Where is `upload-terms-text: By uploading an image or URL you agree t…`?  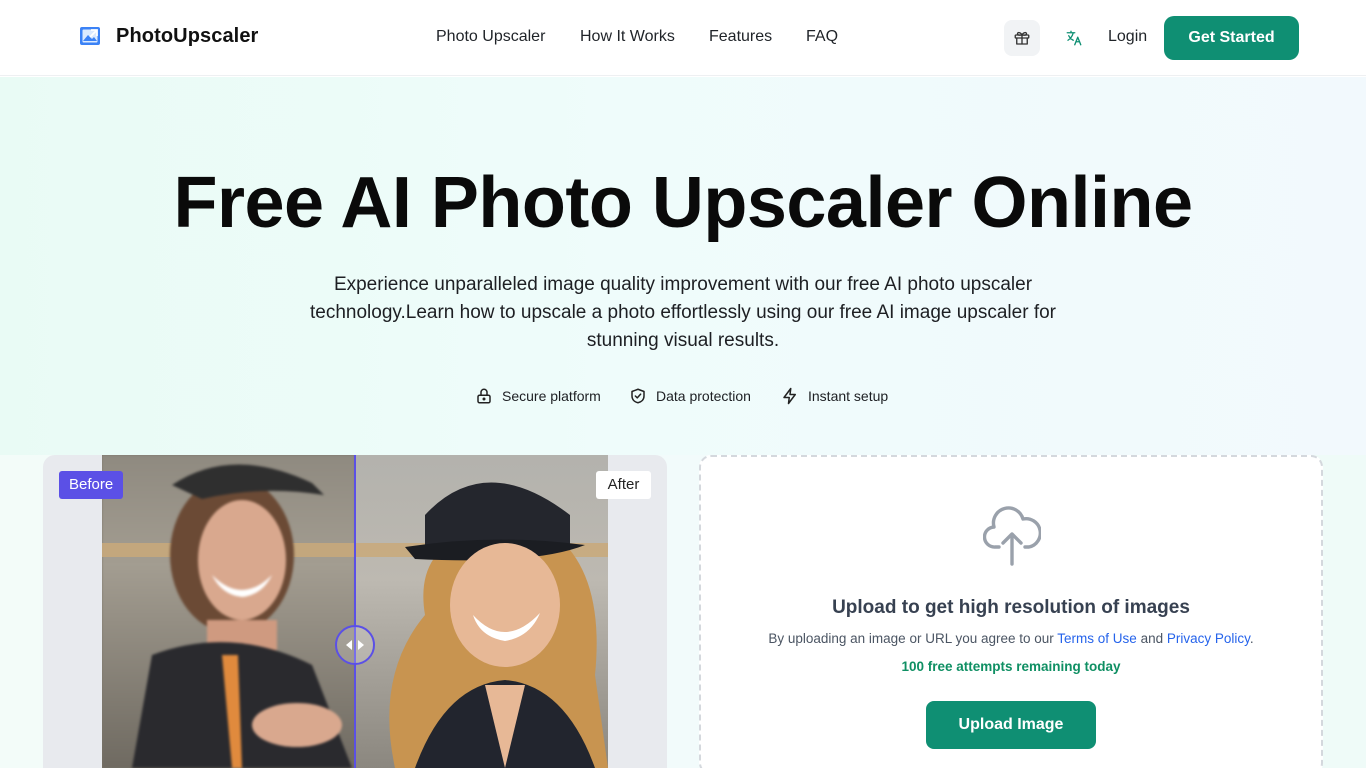 upload-terms-text: By uploading an image or URL you agree t… is located at coordinates (1011, 638).